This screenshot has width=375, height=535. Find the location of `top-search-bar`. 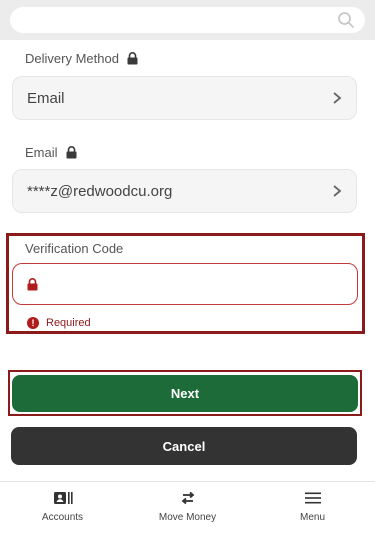

top-search-bar is located at coordinates (187, 20).